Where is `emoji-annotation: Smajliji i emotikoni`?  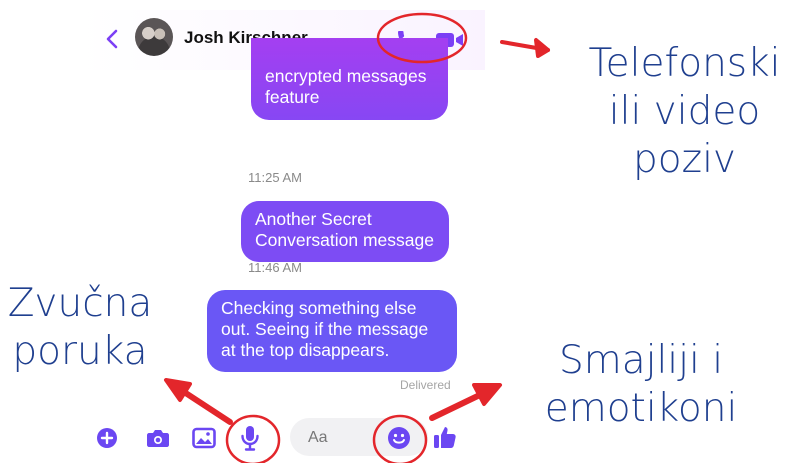
emoji-annotation: Smajliji i emotikoni is located at coordinates (641, 384).